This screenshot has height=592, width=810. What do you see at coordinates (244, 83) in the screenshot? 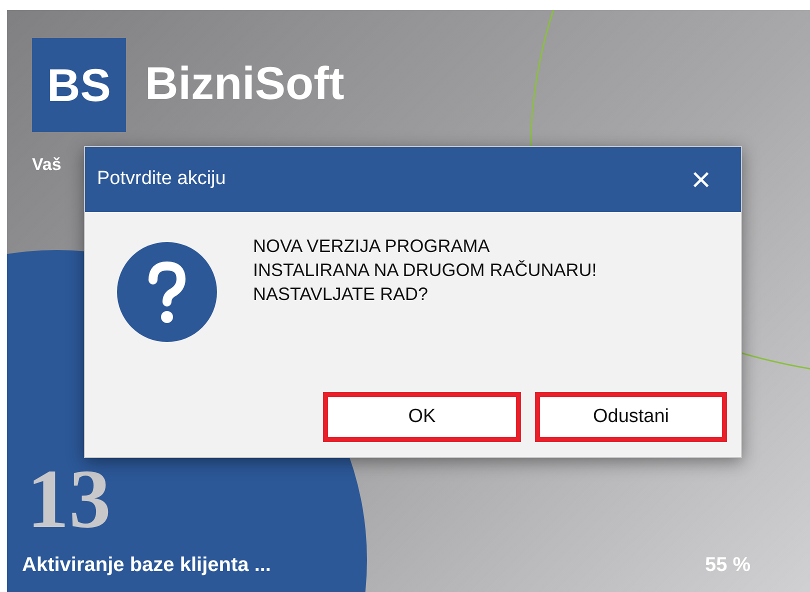
I see `logo-text: BizniSoft` at bounding box center [244, 83].